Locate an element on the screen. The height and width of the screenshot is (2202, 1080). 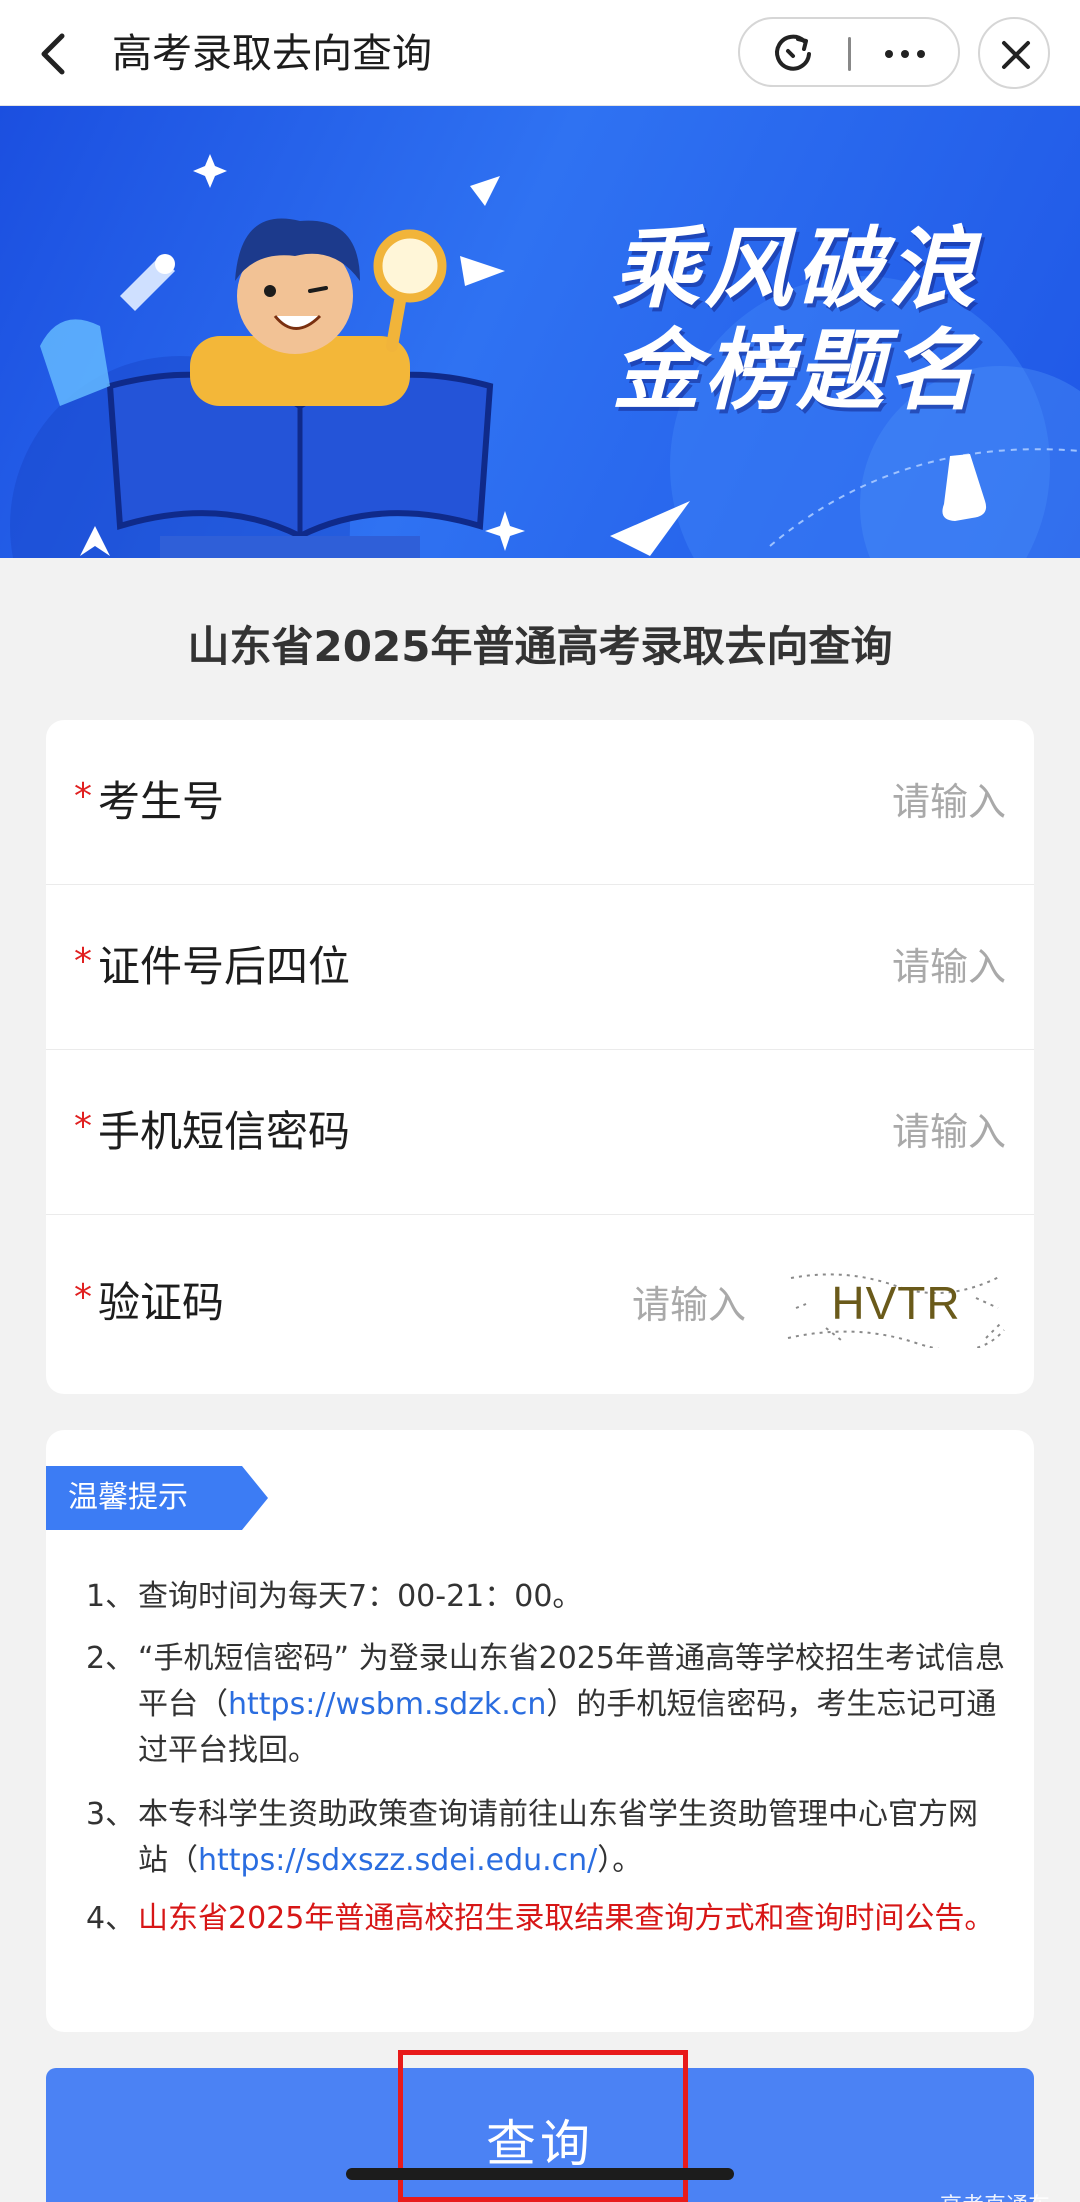
back-button is located at coordinates (56, 54).